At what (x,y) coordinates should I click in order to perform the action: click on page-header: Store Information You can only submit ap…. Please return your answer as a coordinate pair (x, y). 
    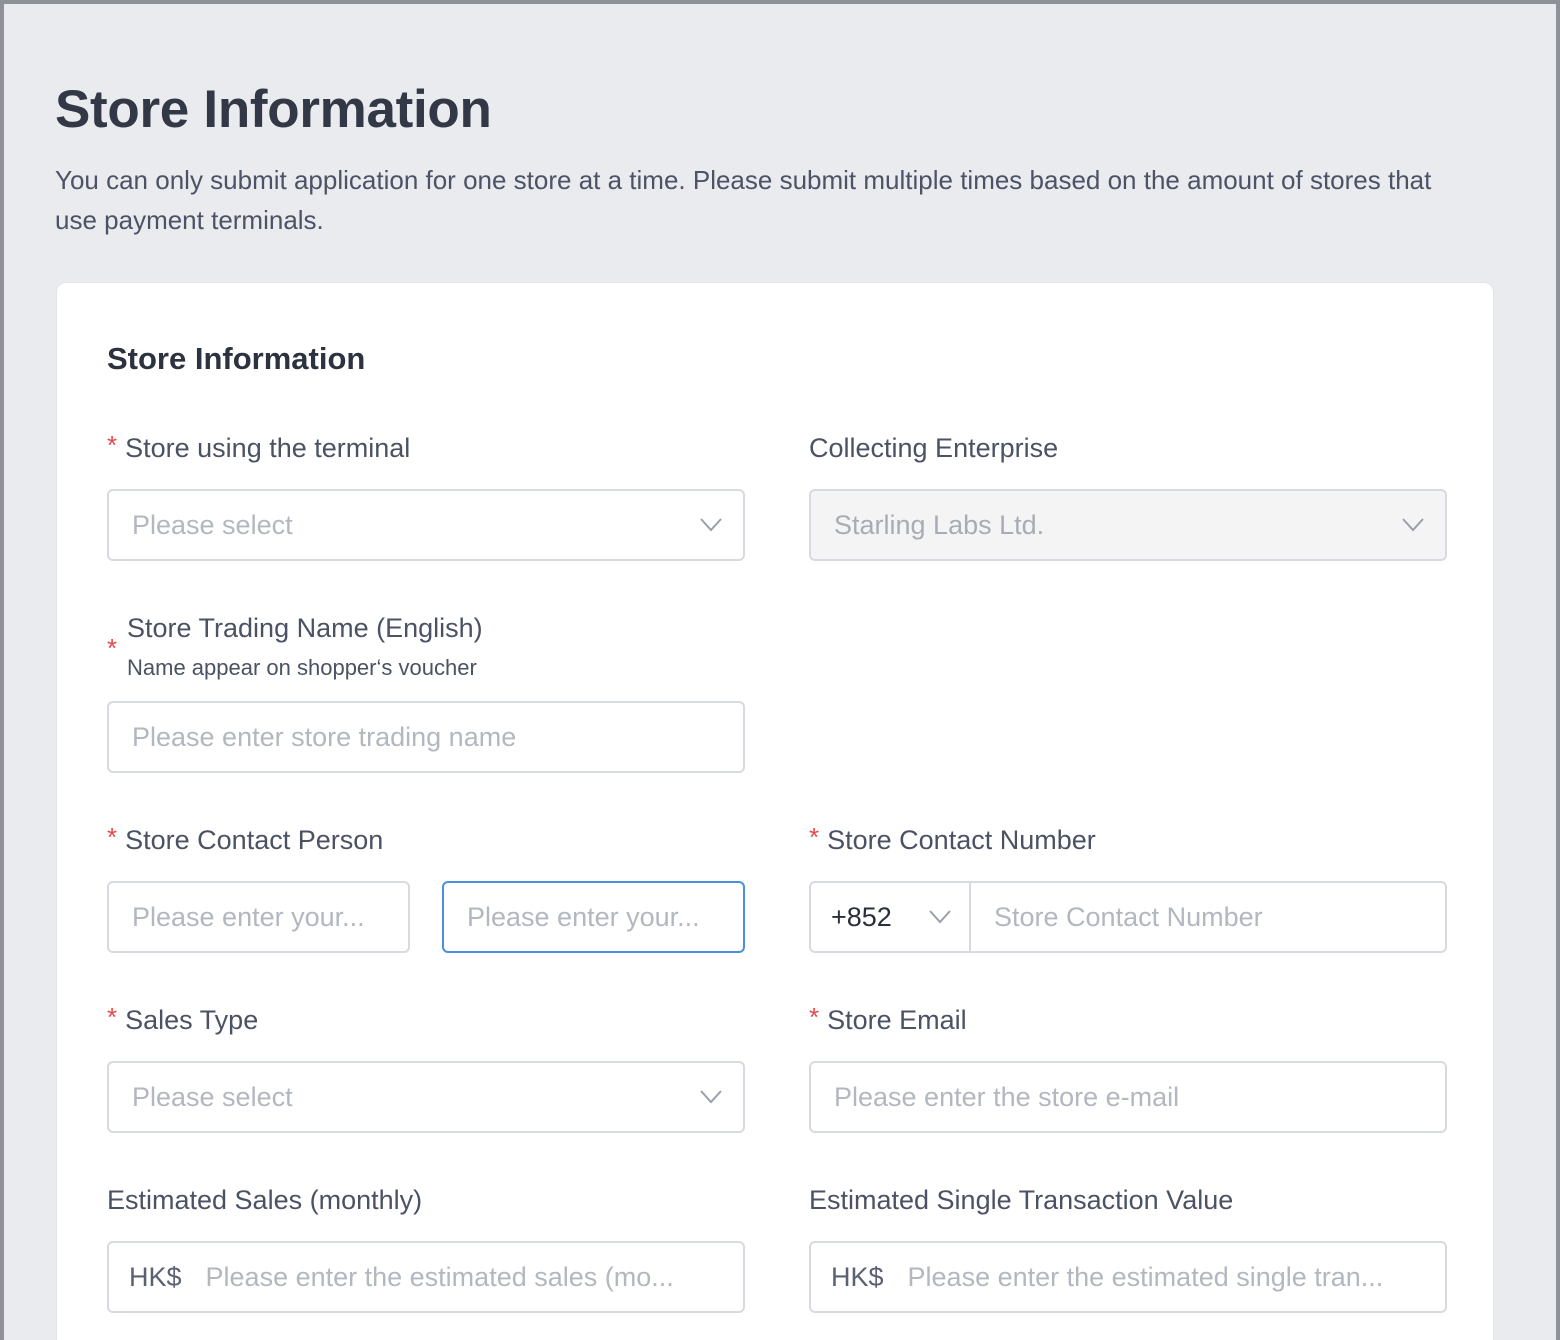
    Looking at the image, I should click on (775, 160).